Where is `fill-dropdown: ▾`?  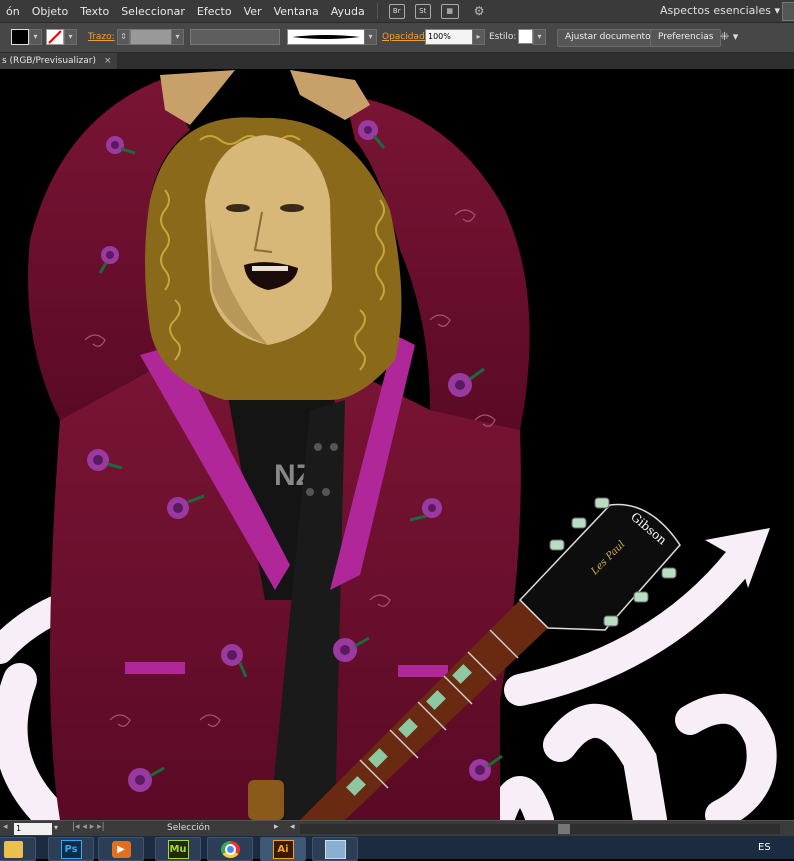
fill-dropdown: ▾ is located at coordinates (35, 37).